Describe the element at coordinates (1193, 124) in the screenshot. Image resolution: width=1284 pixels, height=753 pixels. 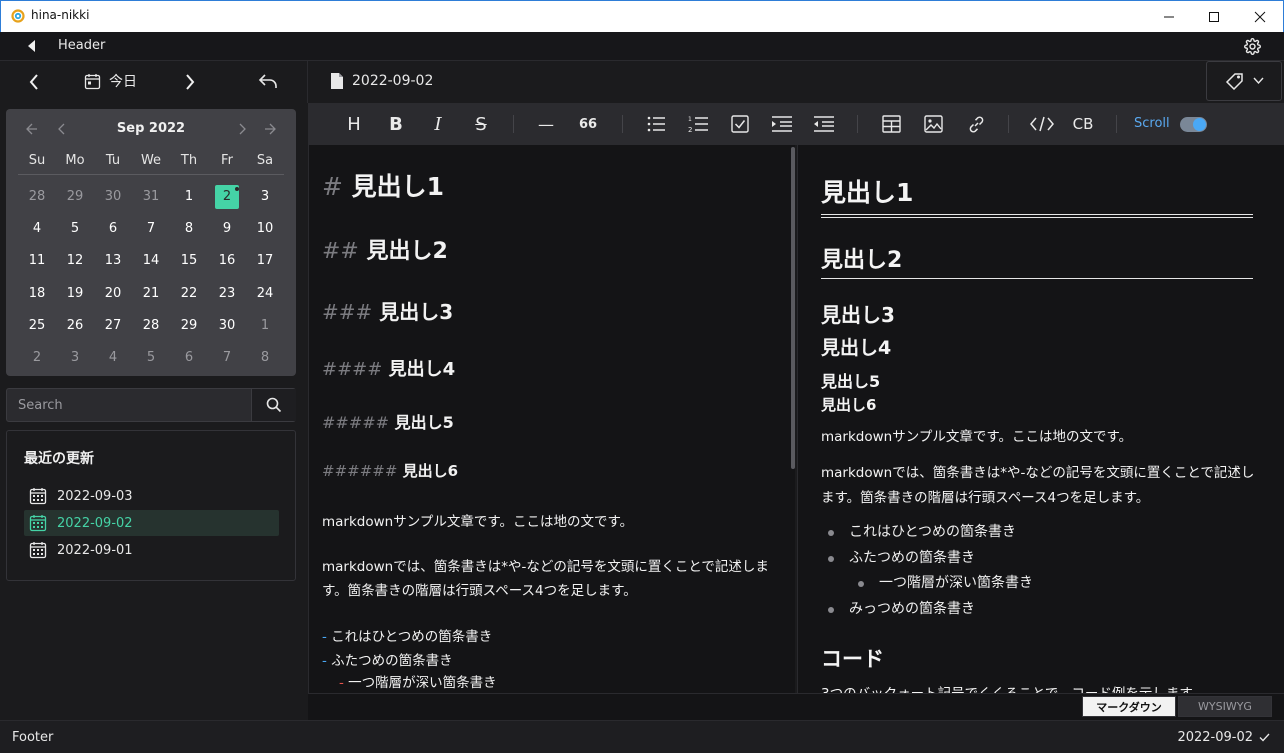
I see `scroll-sync-toggle` at that location.